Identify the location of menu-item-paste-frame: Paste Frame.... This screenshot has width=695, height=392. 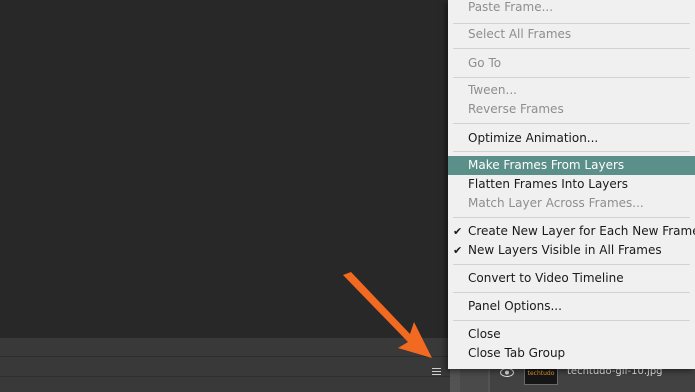
(571, 8).